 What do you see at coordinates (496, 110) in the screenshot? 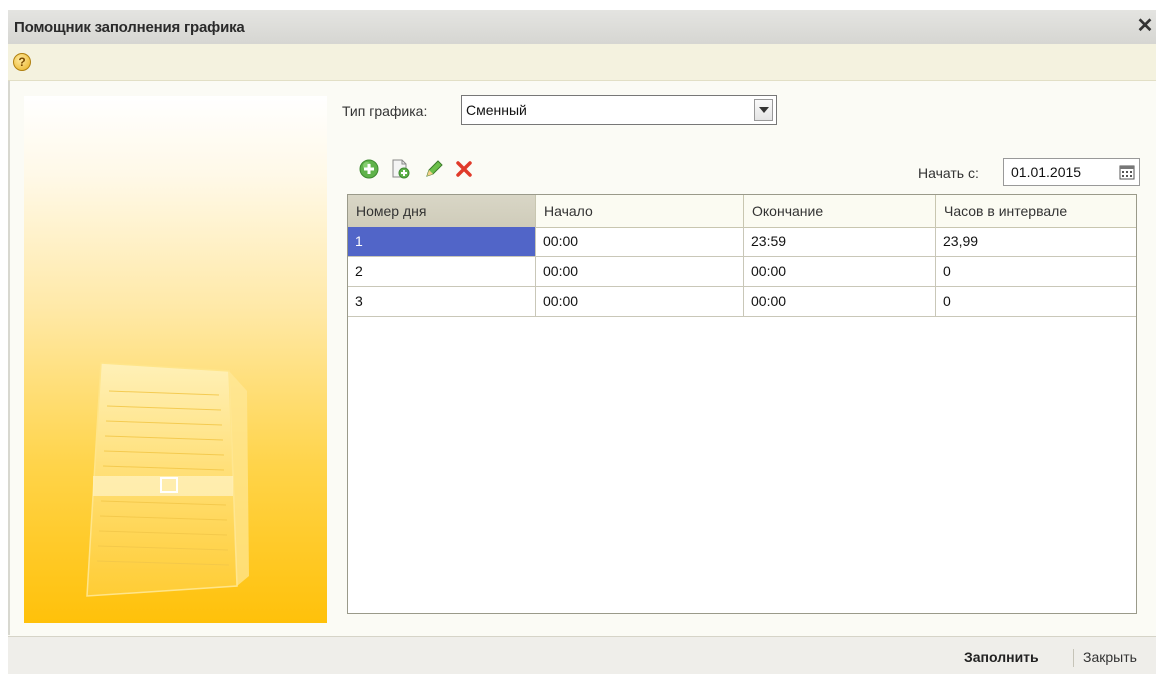
I see `schedule-type-value: Сменный` at bounding box center [496, 110].